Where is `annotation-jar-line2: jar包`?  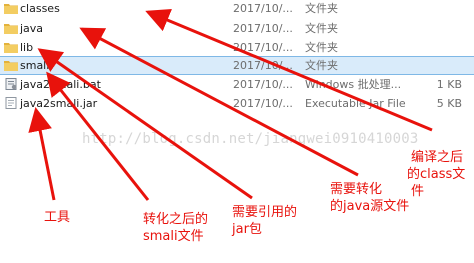
annotation-jar-line2: jar包 is located at coordinates (247, 229).